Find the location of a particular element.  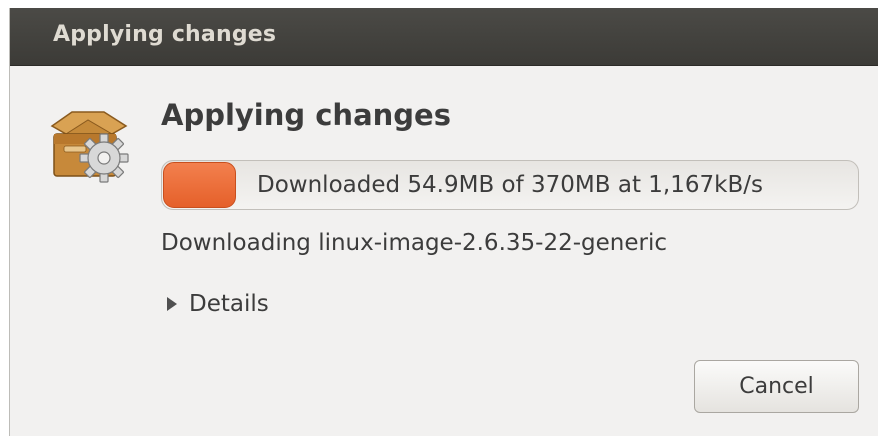

title-bar: Applying changes is located at coordinates (444, 37).